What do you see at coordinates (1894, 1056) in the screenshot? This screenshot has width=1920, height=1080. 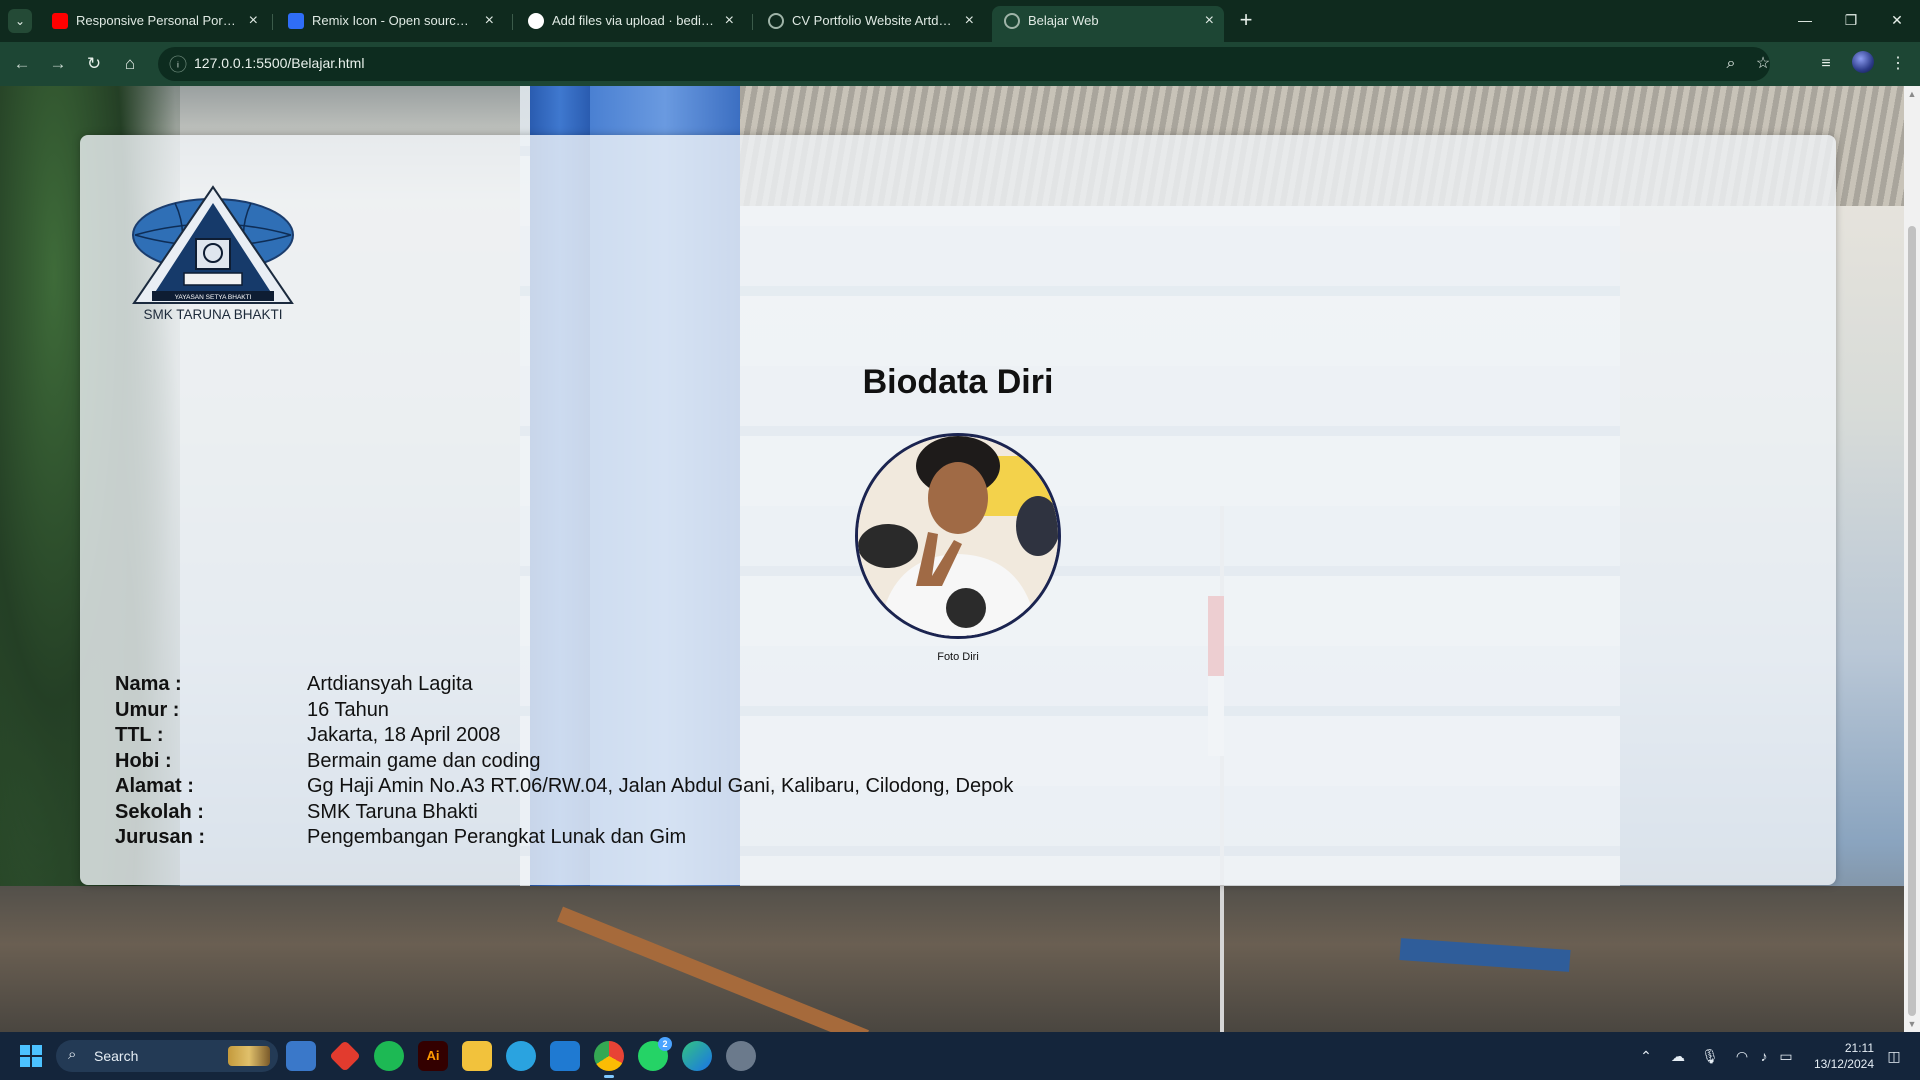 I see `notification-icon: ◫` at bounding box center [1894, 1056].